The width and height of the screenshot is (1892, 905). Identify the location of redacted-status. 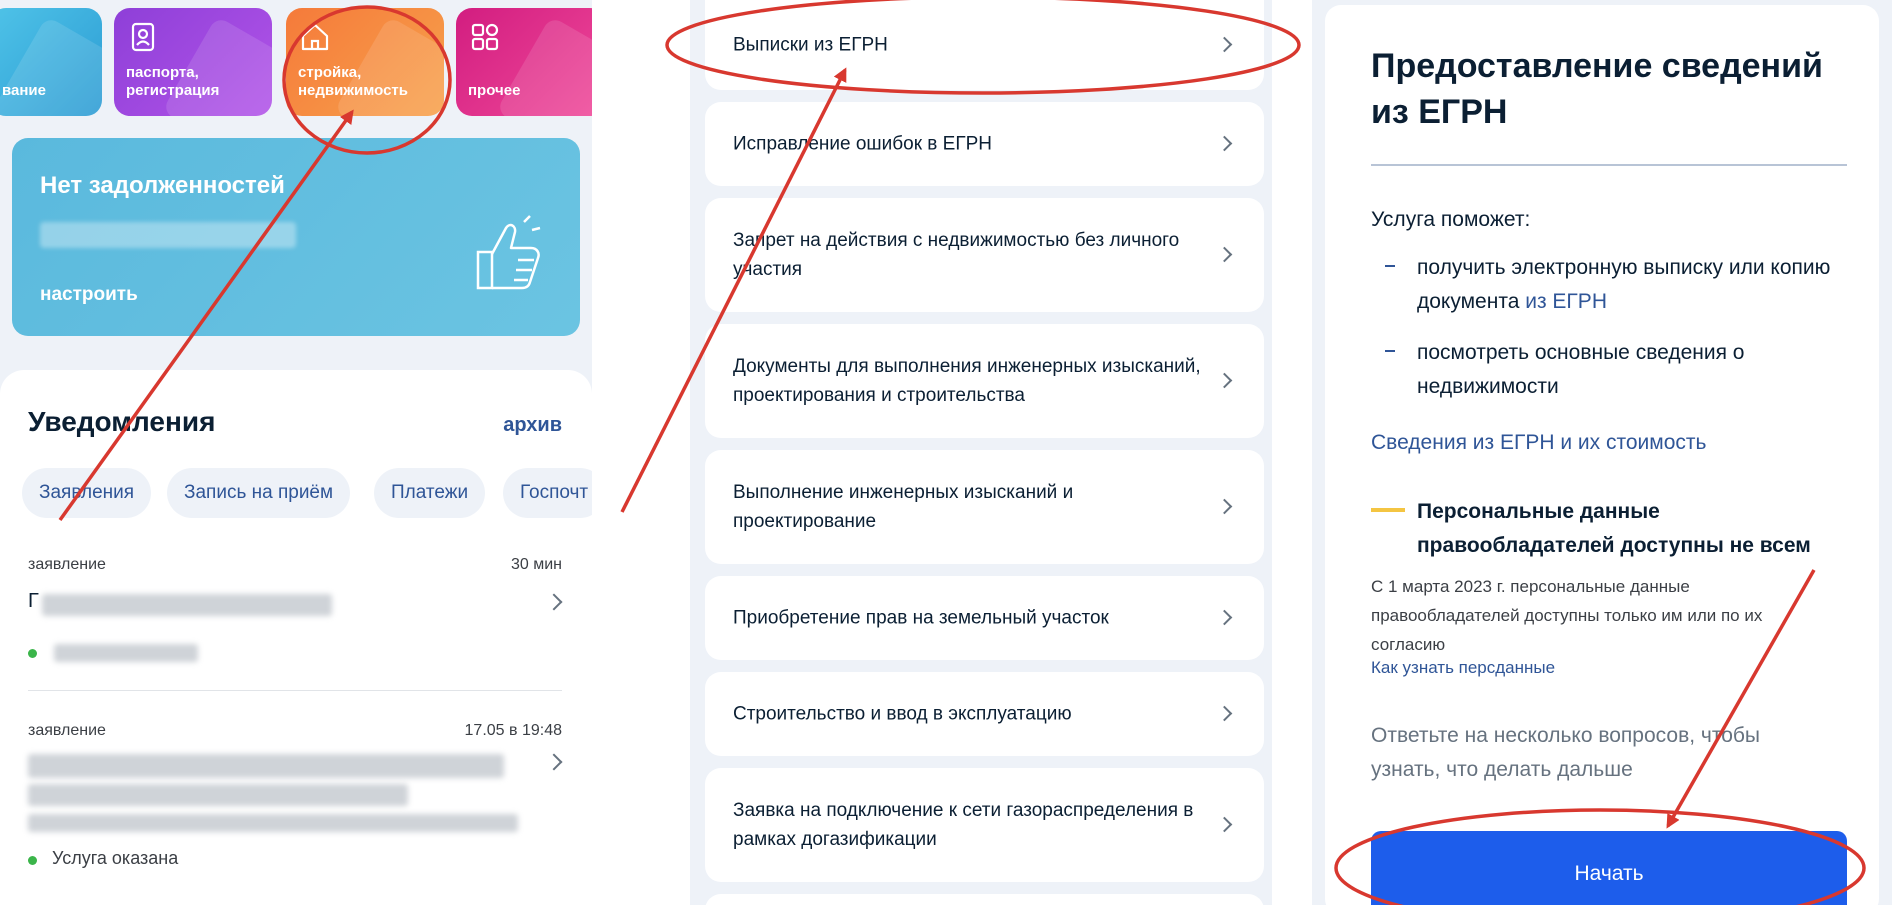
(126, 653).